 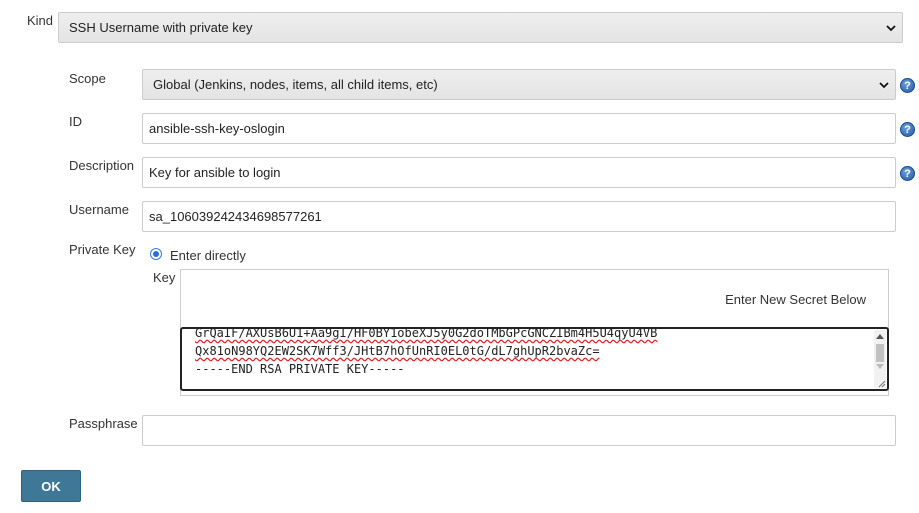 I want to click on ok-button: OK, so click(x=51, y=486).